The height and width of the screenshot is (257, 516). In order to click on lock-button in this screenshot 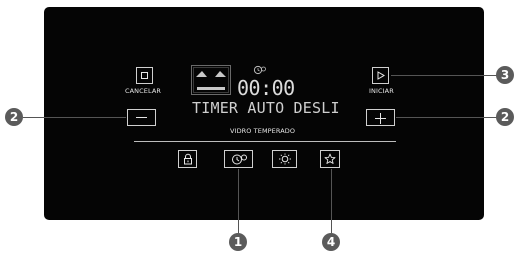, I will do `click(187, 159)`.